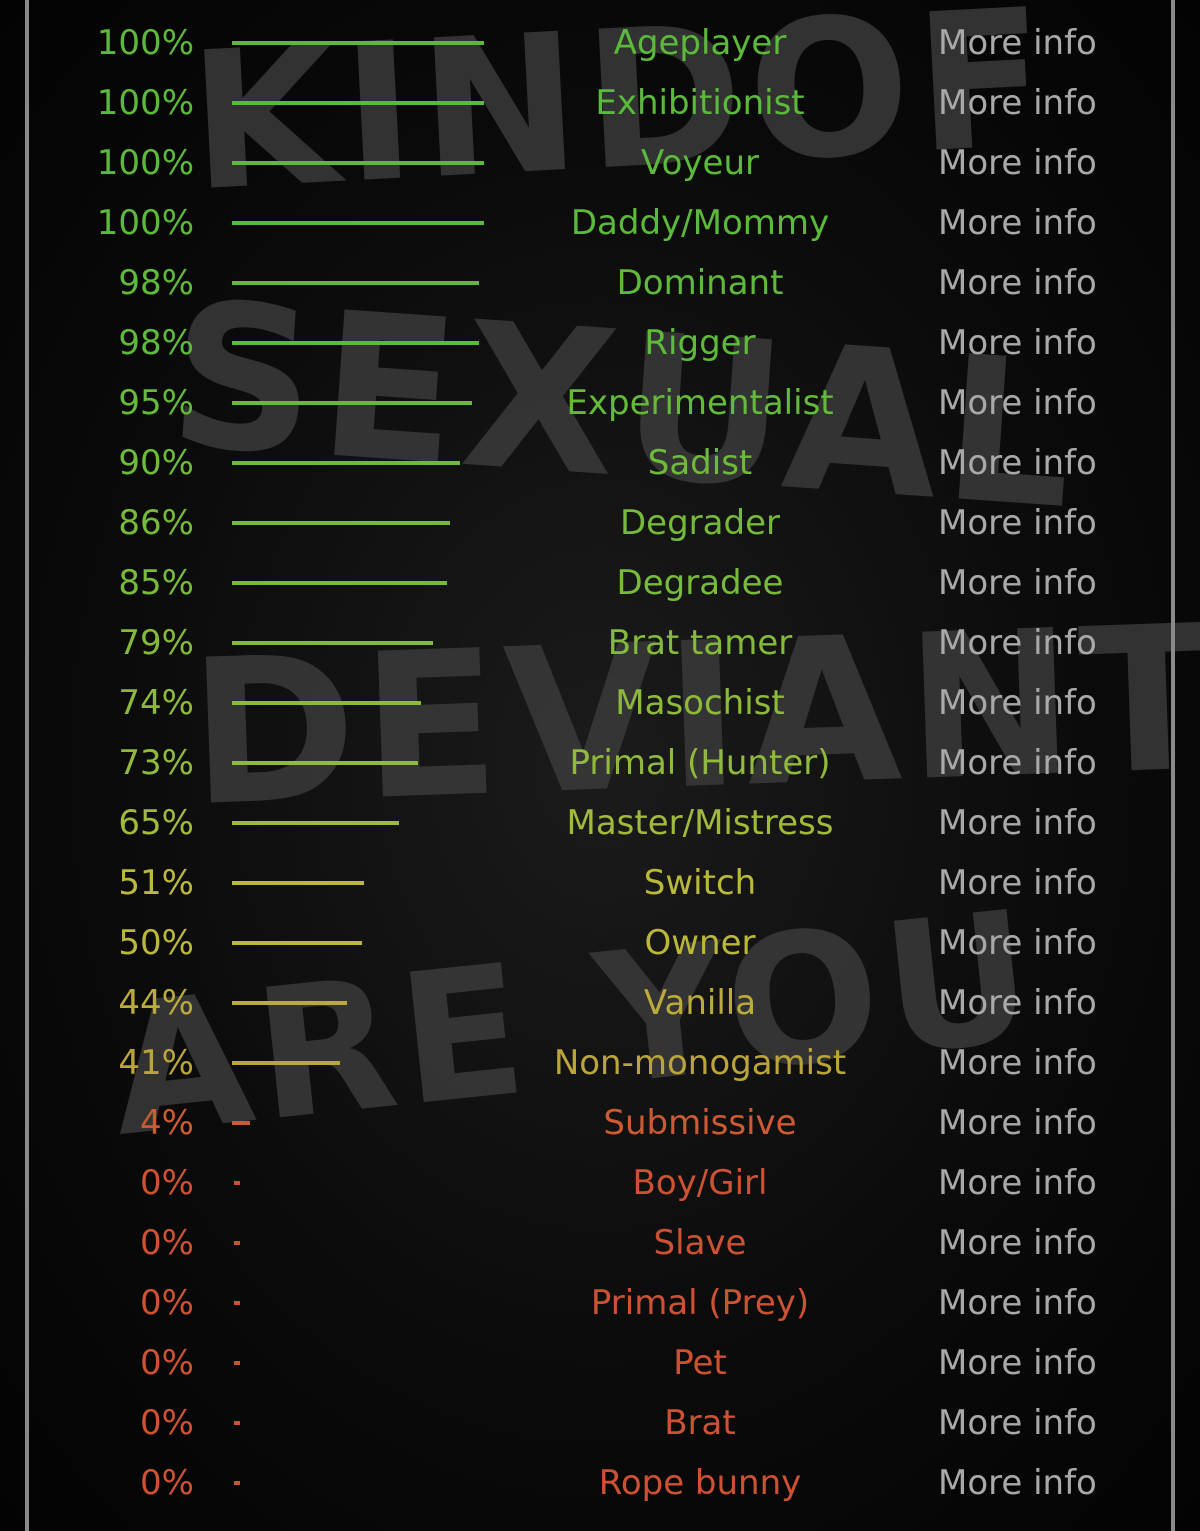 The image size is (1200, 1531). I want to click on result-name: Owner, so click(700, 943).